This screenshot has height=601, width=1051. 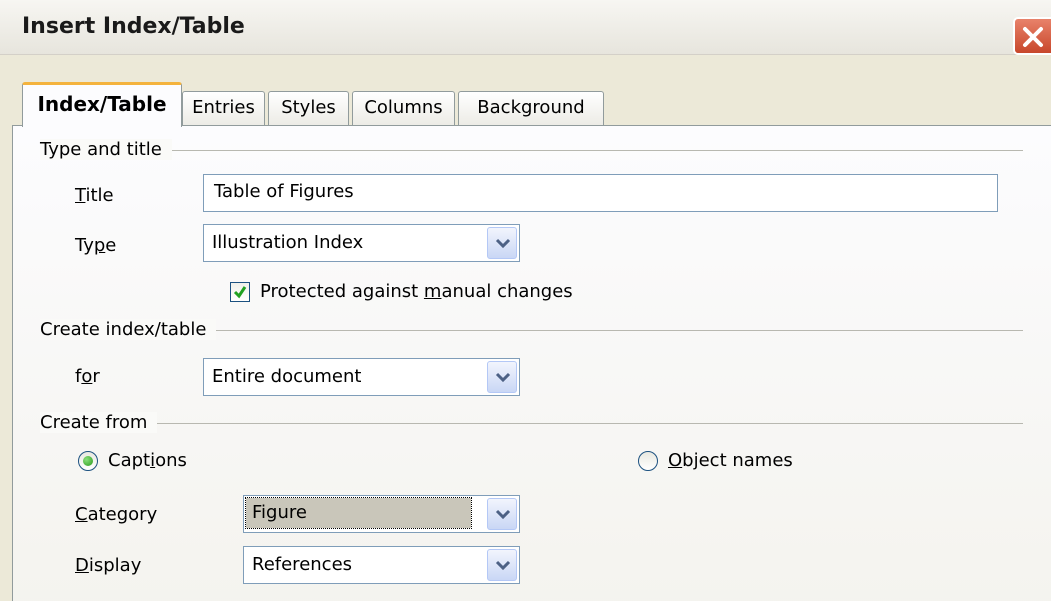 What do you see at coordinates (730, 460) in the screenshot?
I see `object-names-label: Object names` at bounding box center [730, 460].